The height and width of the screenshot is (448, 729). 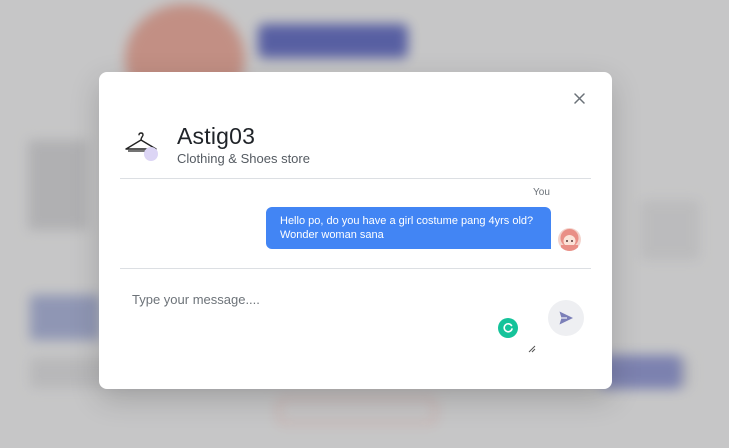 What do you see at coordinates (532, 349) in the screenshot?
I see `textarea-resize-handle-icon` at bounding box center [532, 349].